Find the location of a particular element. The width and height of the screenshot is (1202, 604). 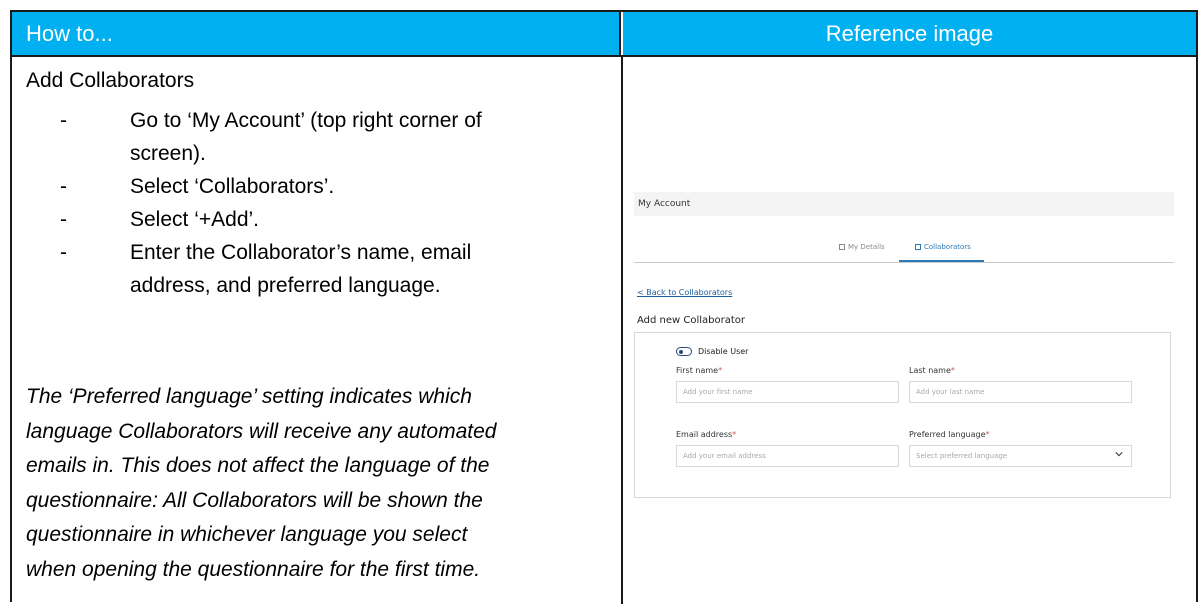

step-line: Enter the Collaborator’s name, email is located at coordinates (301, 252).